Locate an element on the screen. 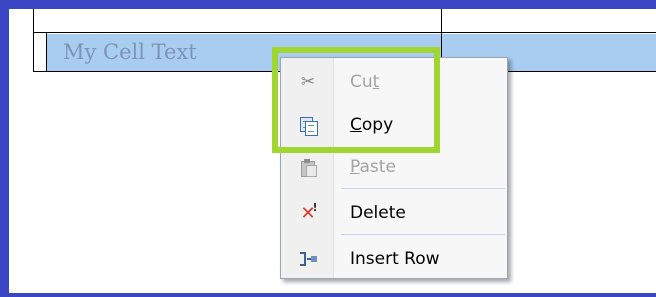 The image size is (656, 297). menu-item-delete: ✕! Delete is located at coordinates (394, 213).